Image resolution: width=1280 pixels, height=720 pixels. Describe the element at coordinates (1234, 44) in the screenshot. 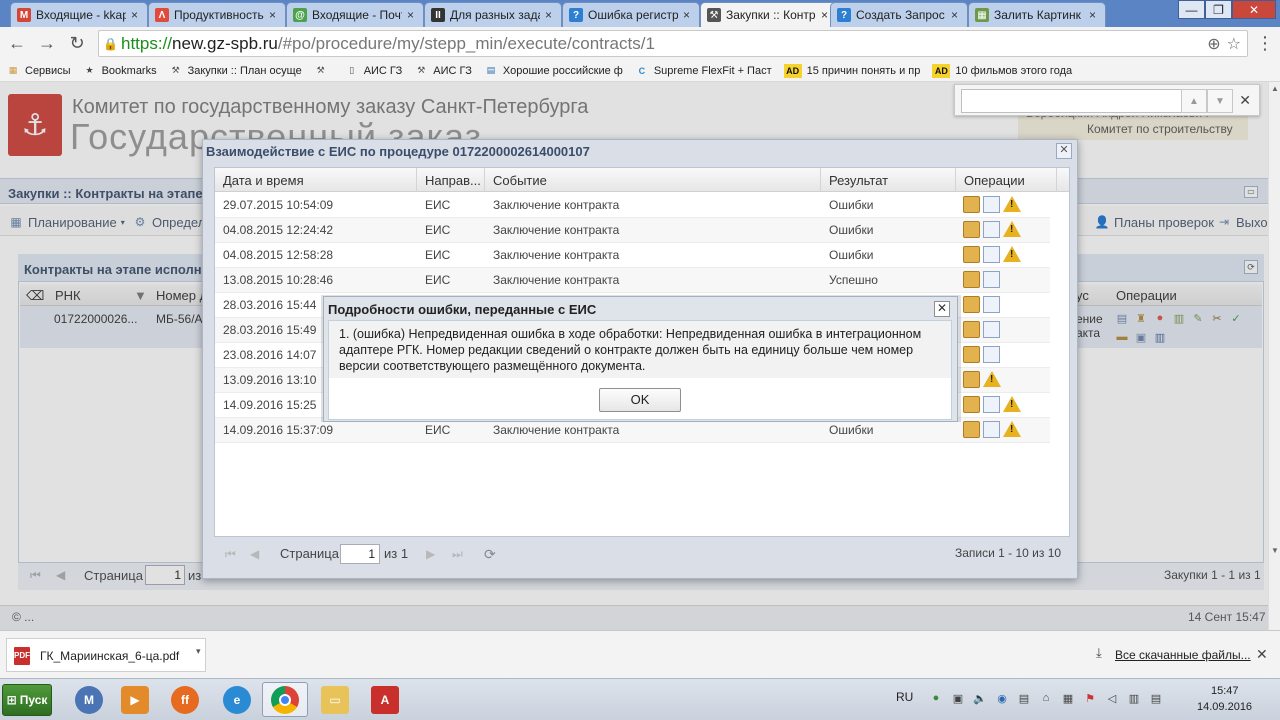

I see `bookmark-star-icon: ☆` at that location.